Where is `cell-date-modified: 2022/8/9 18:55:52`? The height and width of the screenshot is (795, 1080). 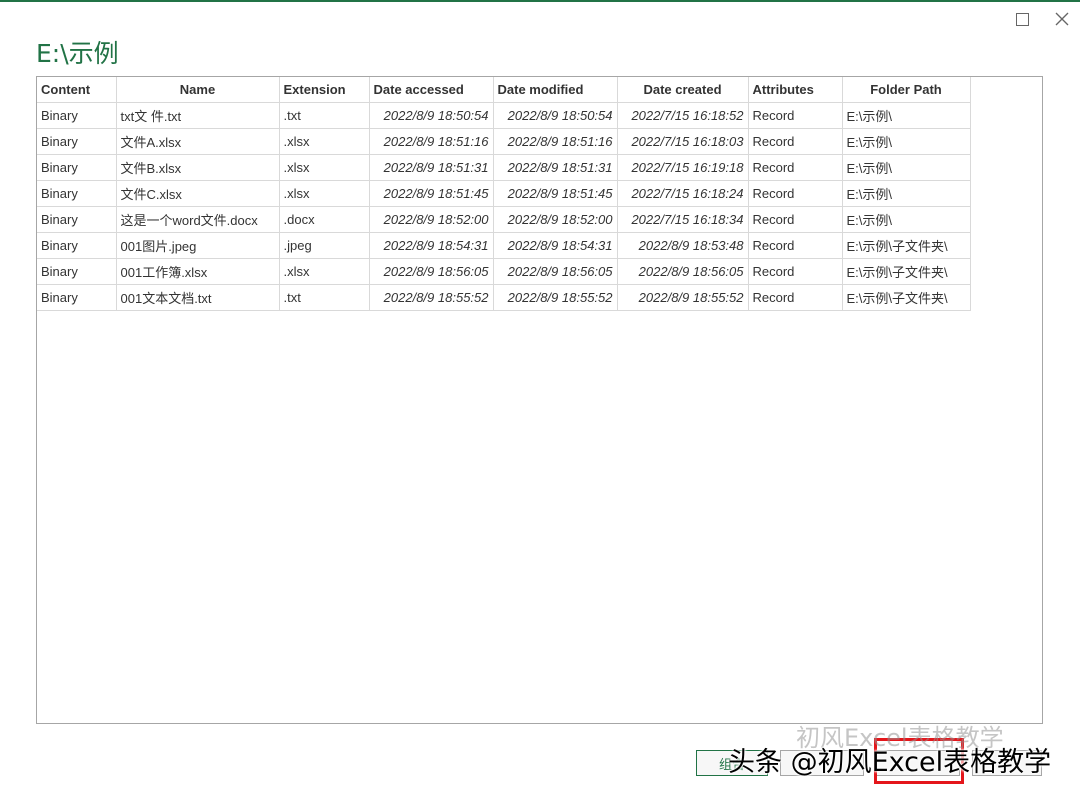
cell-date-modified: 2022/8/9 18:55:52 is located at coordinates (555, 297).